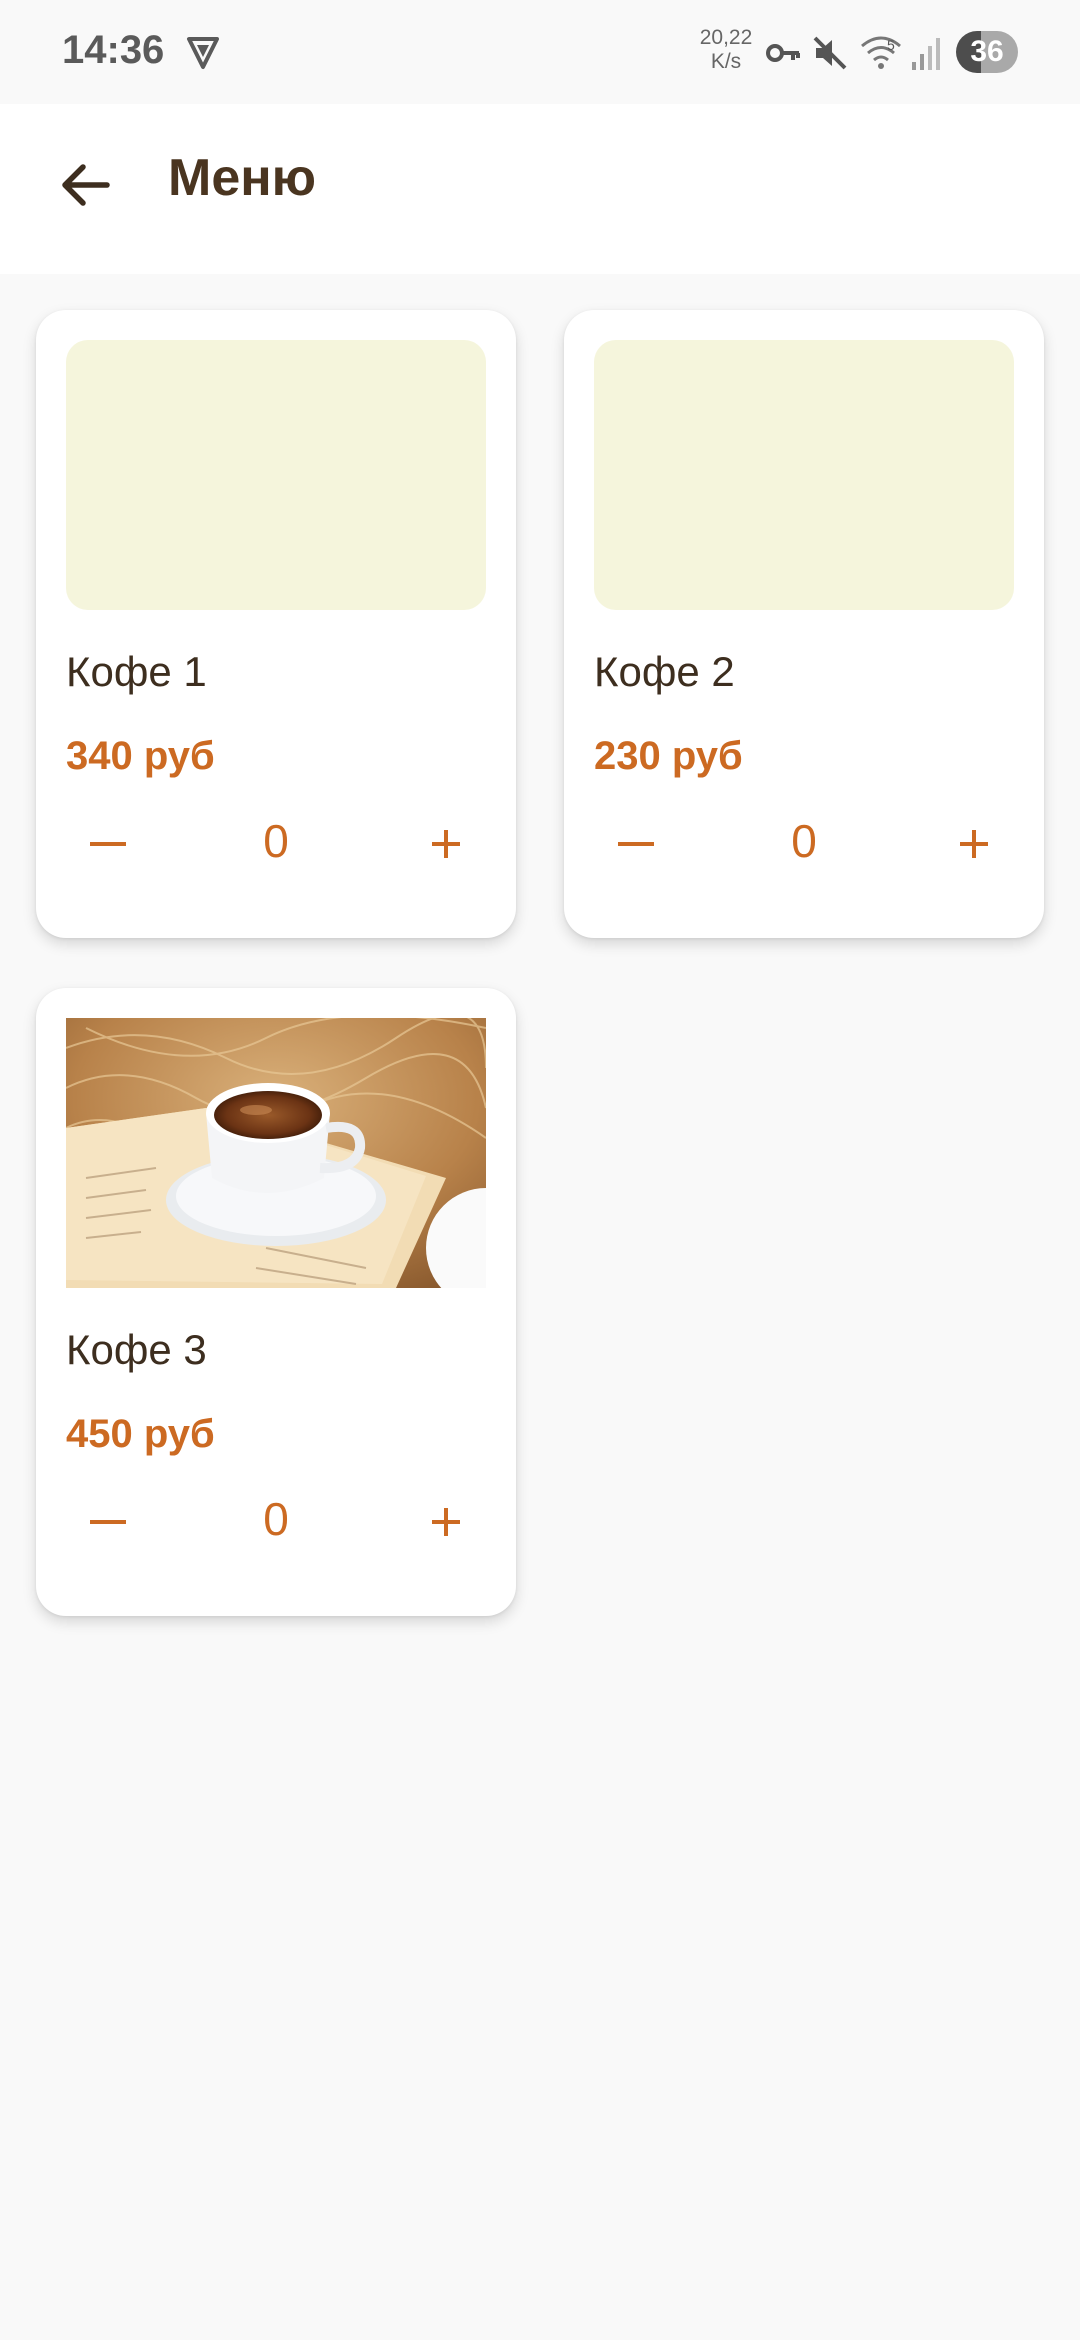 The width and height of the screenshot is (1080, 2340). Describe the element at coordinates (987, 52) in the screenshot. I see `battery-icon: 36` at that location.